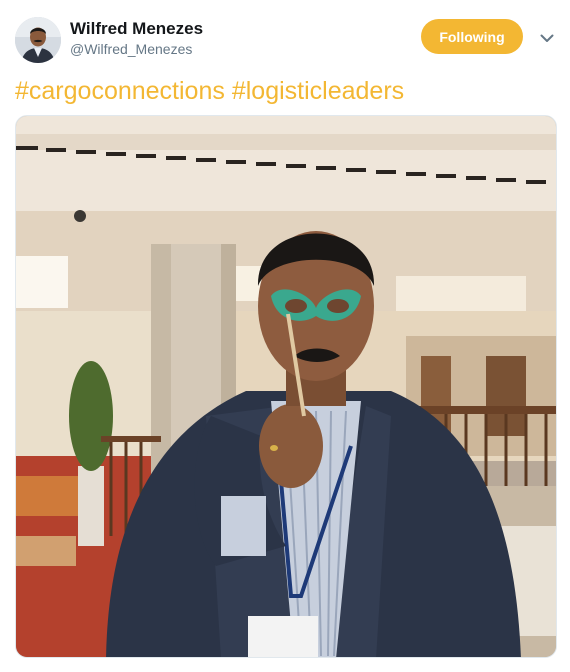  I want to click on following-button: Following, so click(472, 36).